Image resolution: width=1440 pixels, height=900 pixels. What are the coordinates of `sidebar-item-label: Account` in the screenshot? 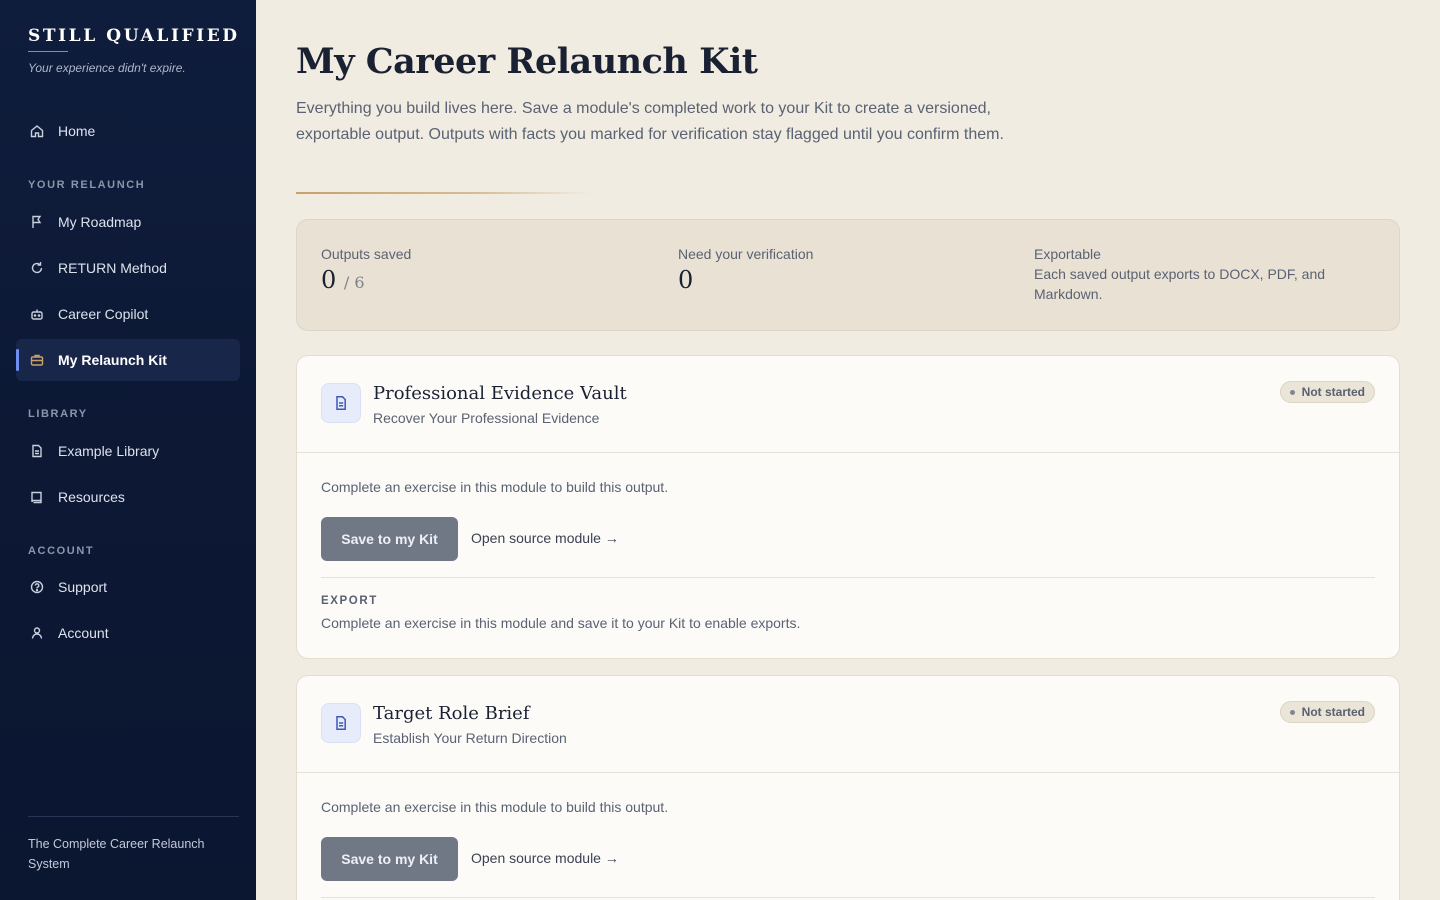 It's located at (83, 633).